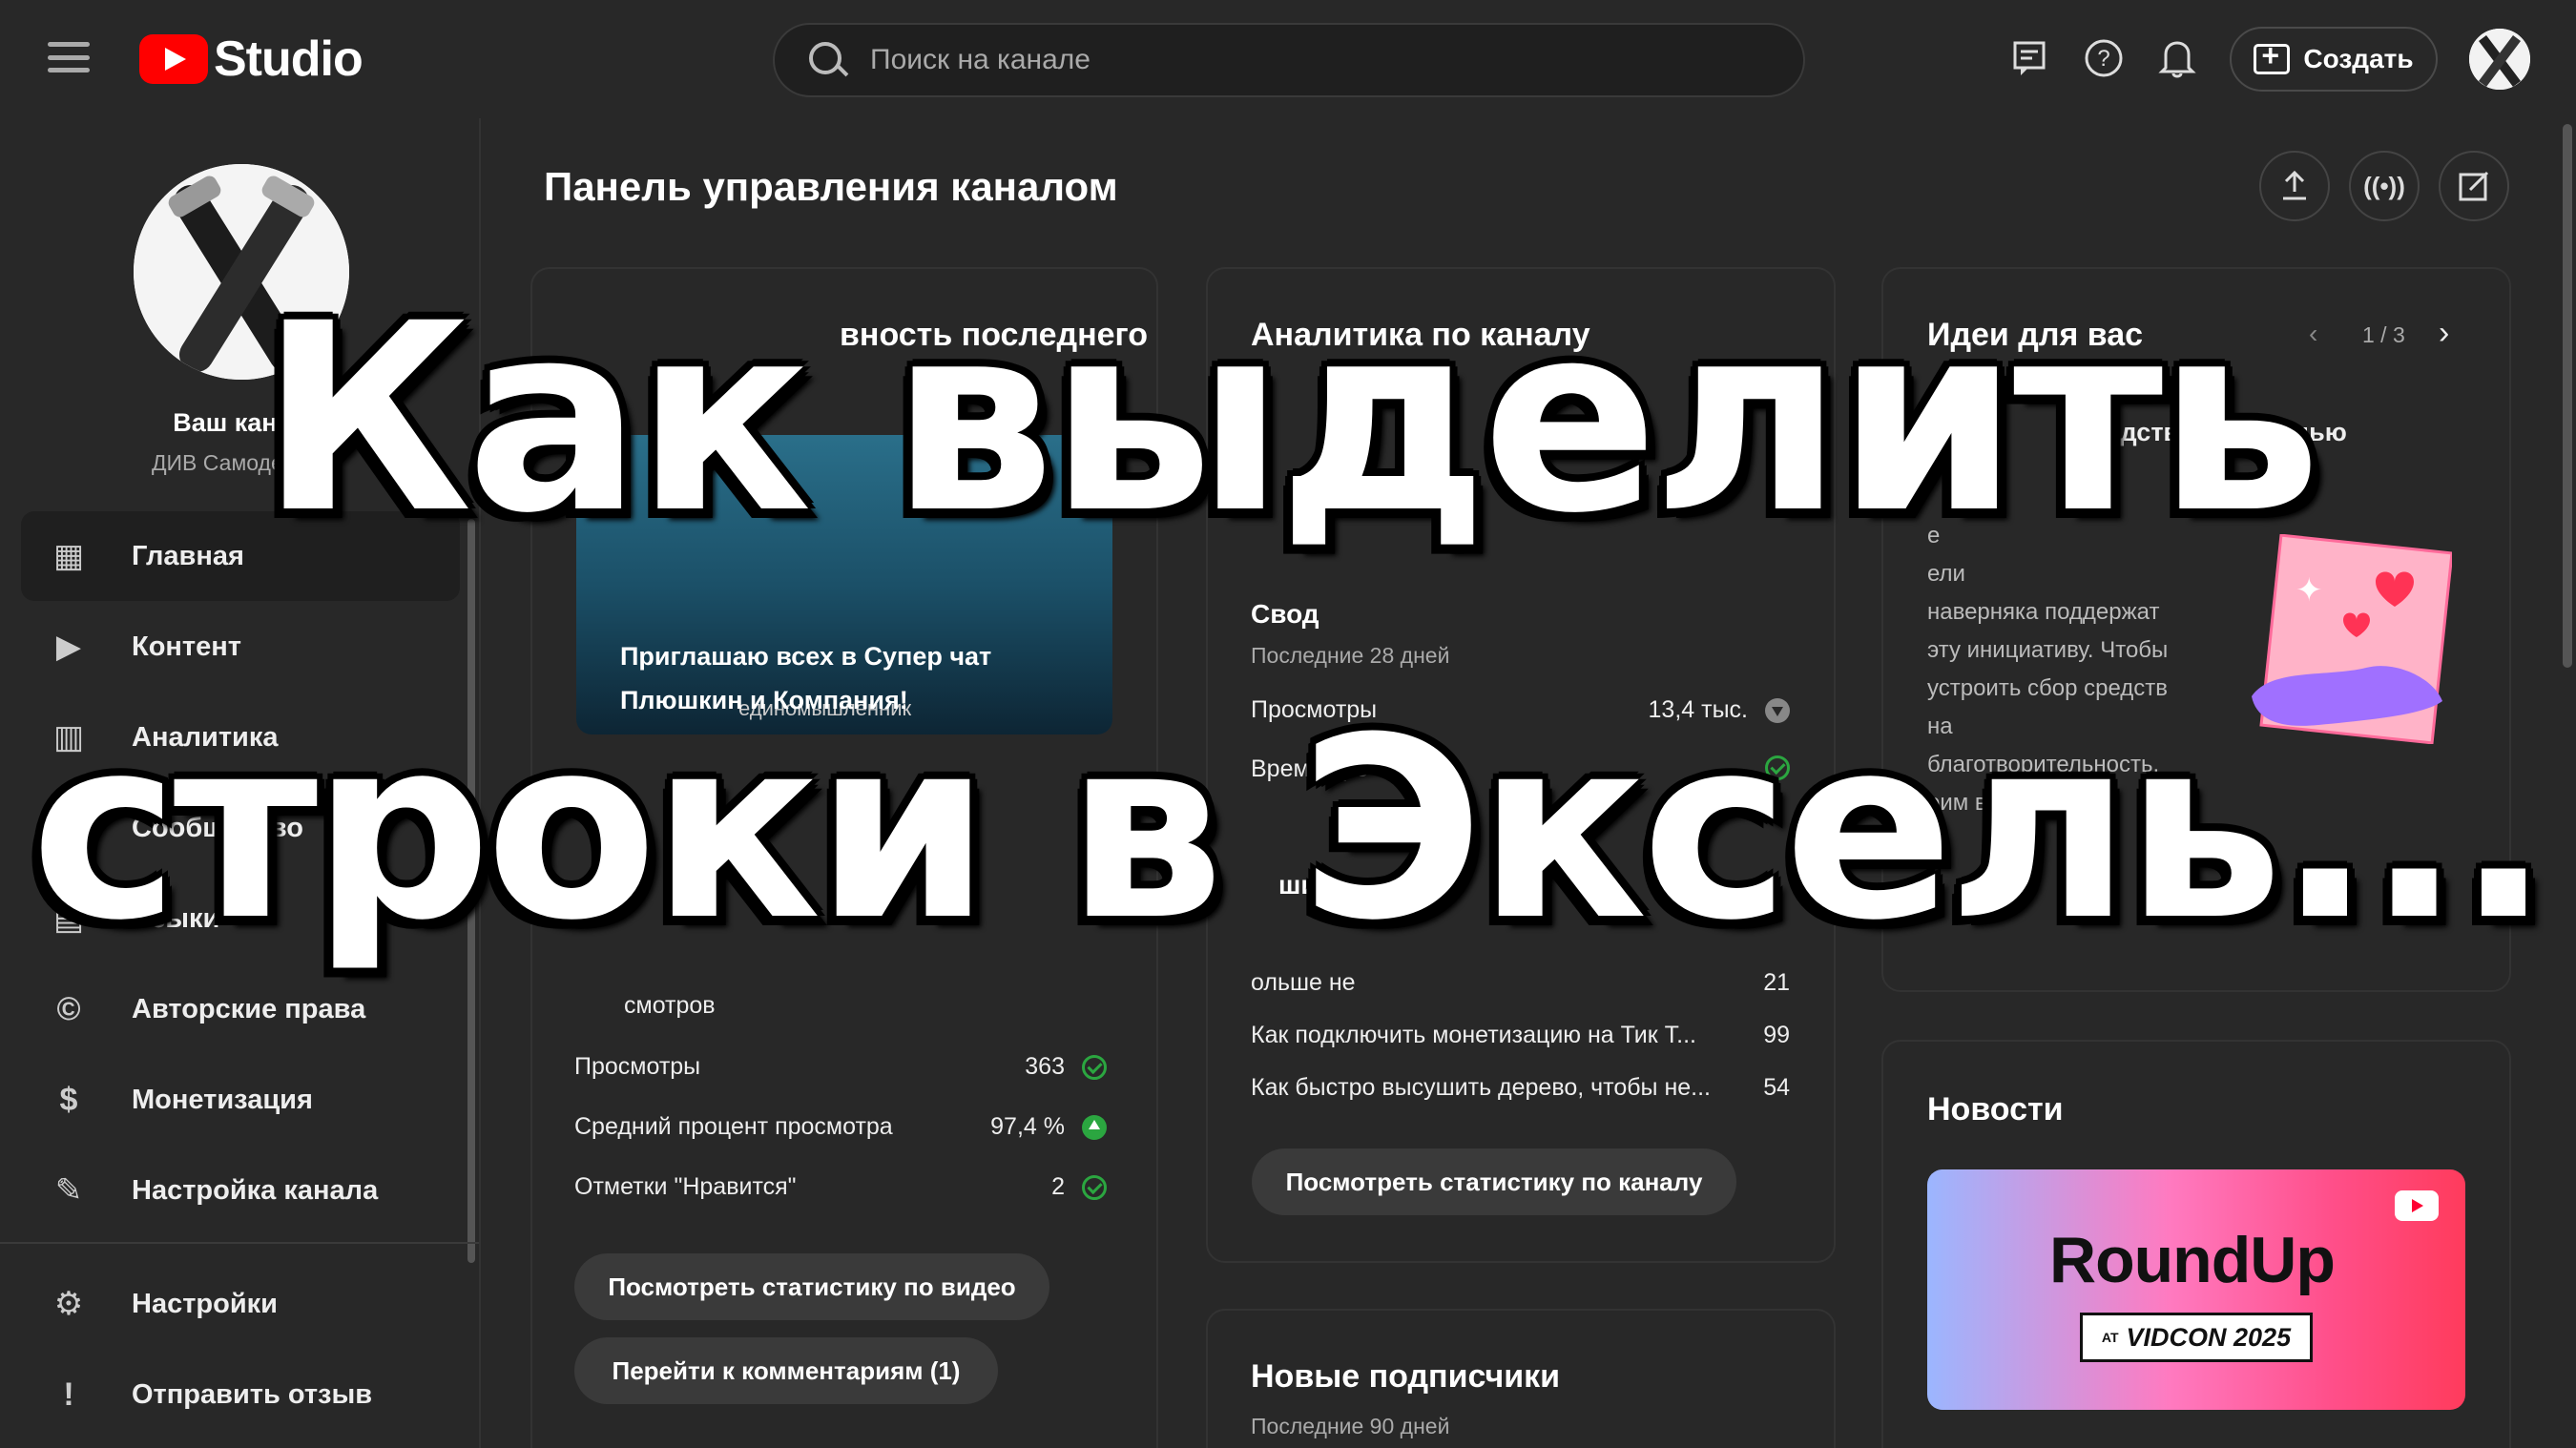 This screenshot has width=2576, height=1448. What do you see at coordinates (2030, 58) in the screenshot?
I see `captions-icon` at bounding box center [2030, 58].